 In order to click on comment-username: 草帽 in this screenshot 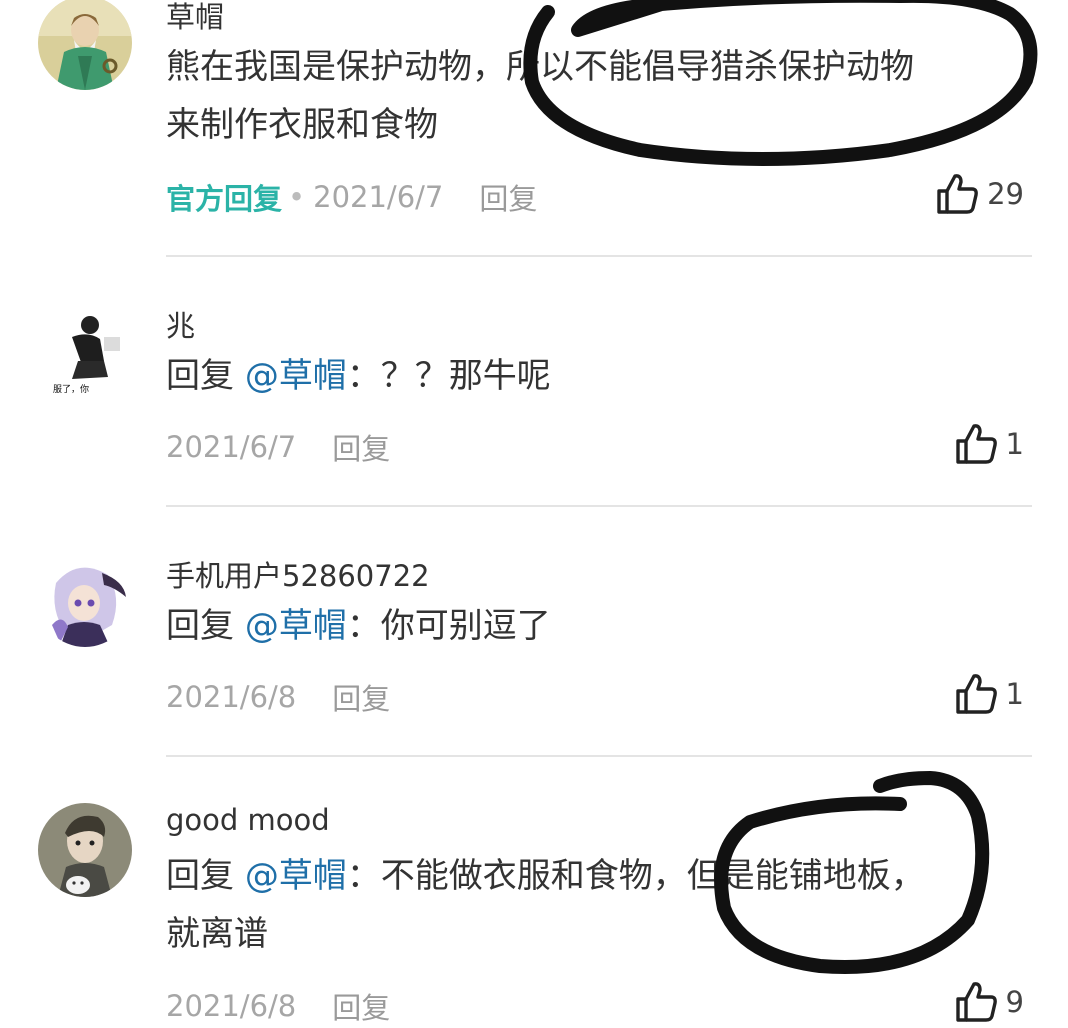, I will do `click(195, 18)`.